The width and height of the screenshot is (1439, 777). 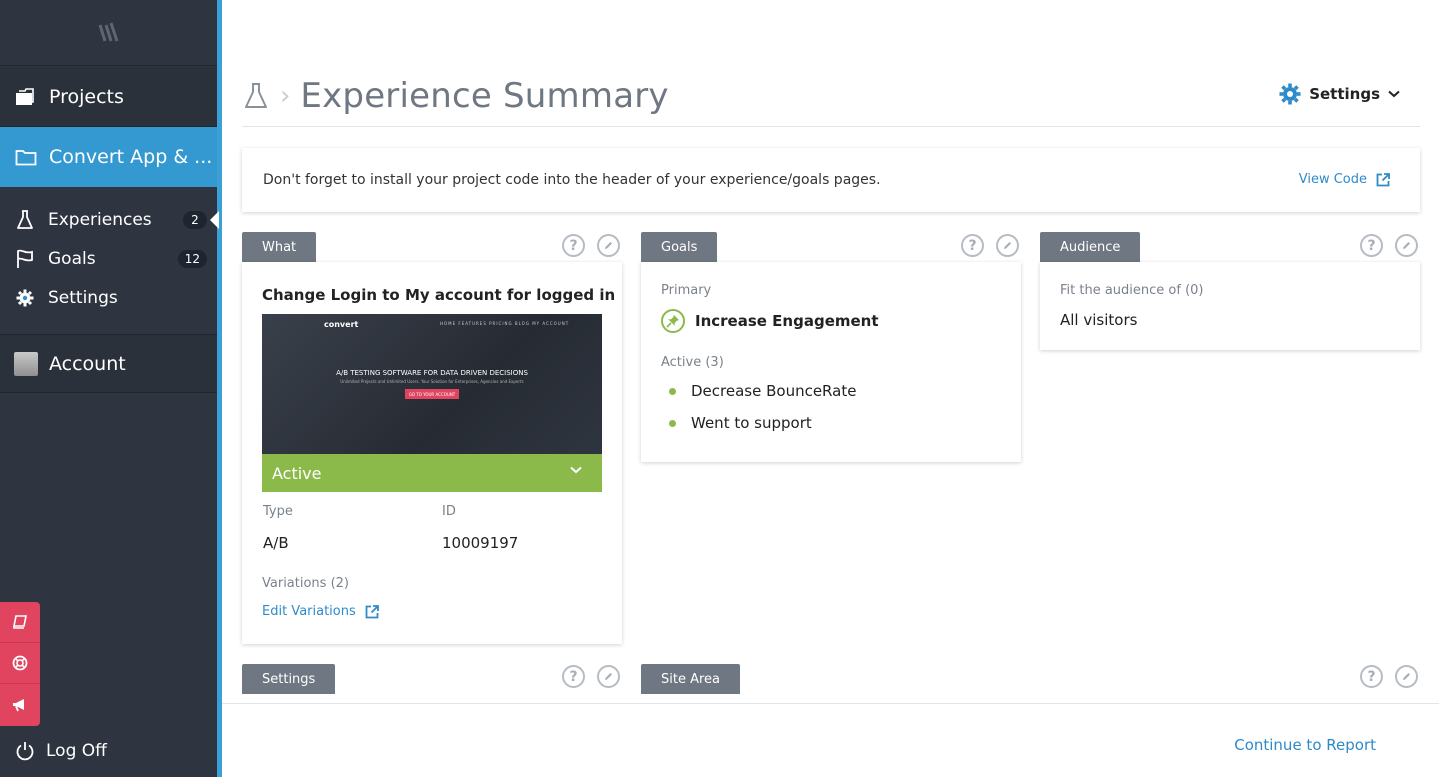 I want to click on settings-dropdown-label: Settings, so click(x=1344, y=94).